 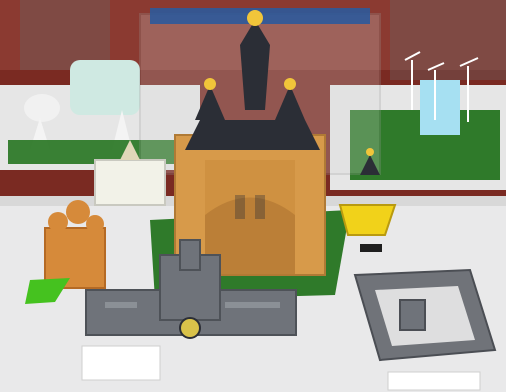 I want to click on cathedral-roof, so click(x=252, y=135).